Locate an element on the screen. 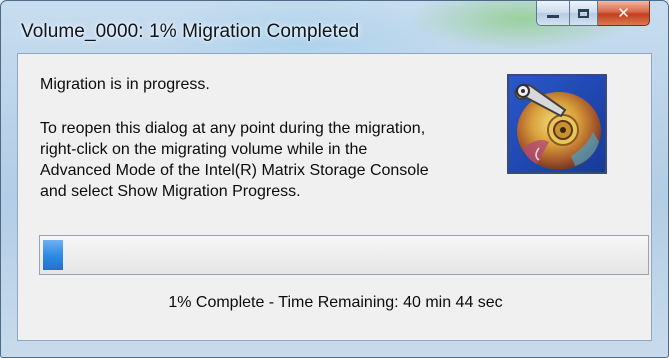 Image resolution: width=669 pixels, height=358 pixels. window-controls: ✕ is located at coordinates (593, 14).